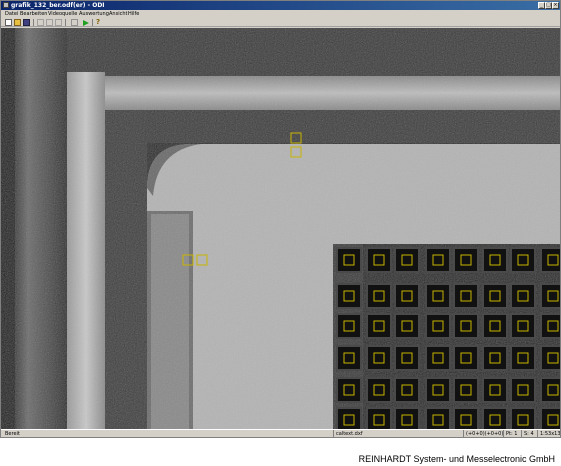 The image size is (561, 466). Describe the element at coordinates (74, 22) in the screenshot. I see `stop-icon` at that location.